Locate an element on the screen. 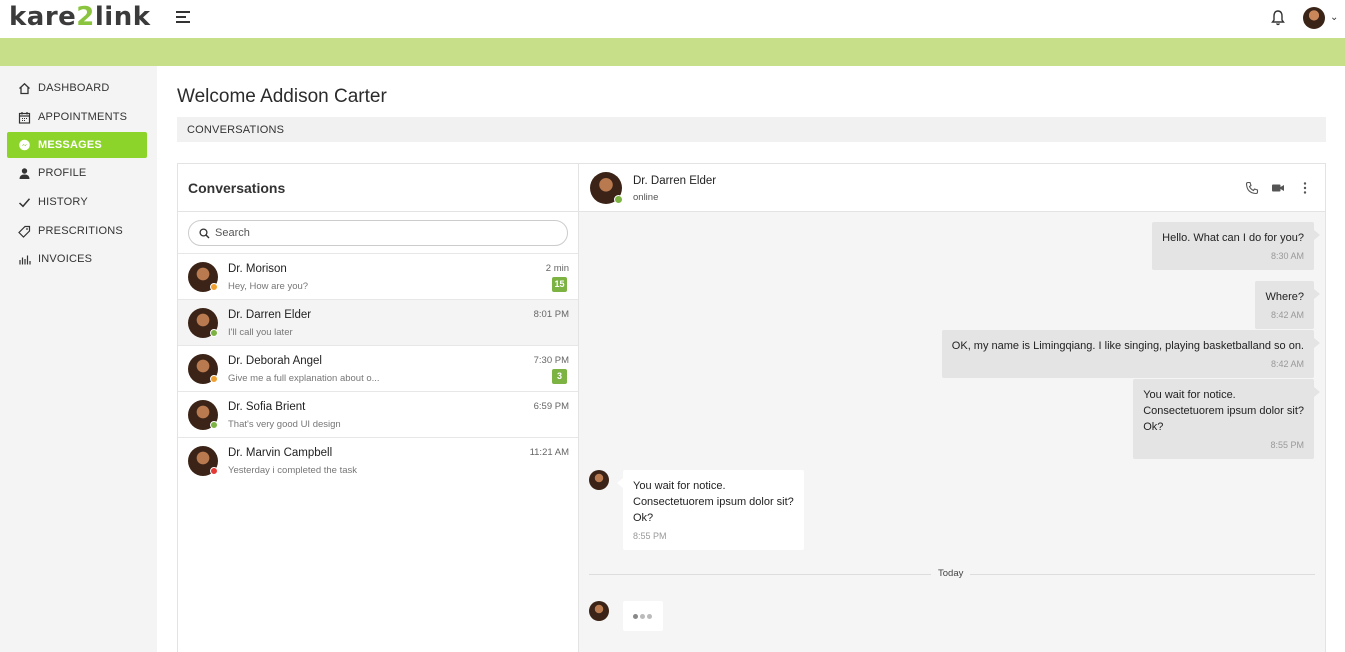 The height and width of the screenshot is (652, 1345). sidebar-item-label: INVOICES is located at coordinates (65, 259).